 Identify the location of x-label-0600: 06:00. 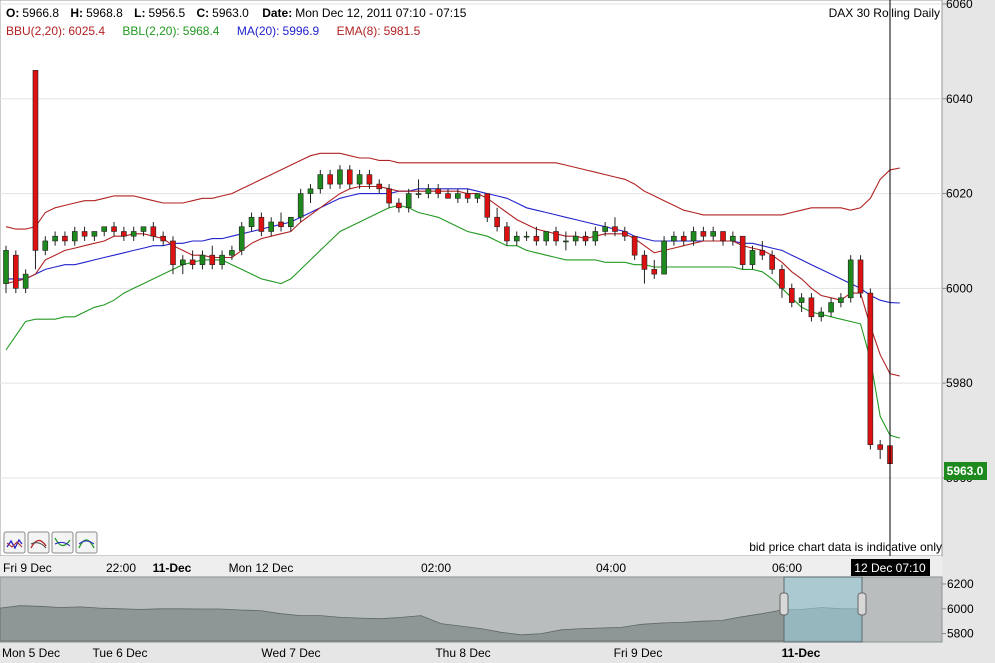
(787, 568).